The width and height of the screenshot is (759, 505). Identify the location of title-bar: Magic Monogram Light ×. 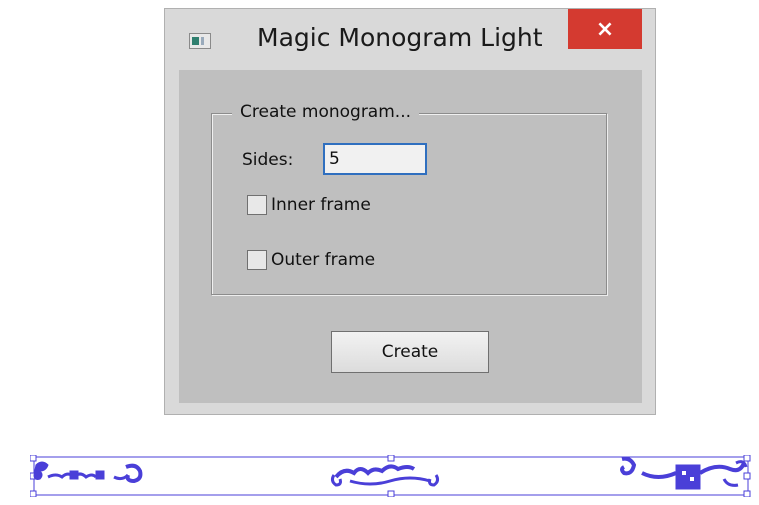
(410, 39).